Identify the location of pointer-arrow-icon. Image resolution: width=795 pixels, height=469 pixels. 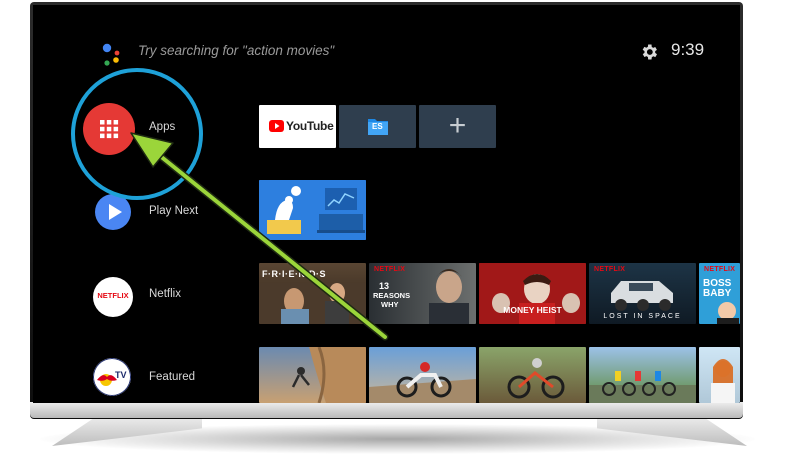
(259, 236).